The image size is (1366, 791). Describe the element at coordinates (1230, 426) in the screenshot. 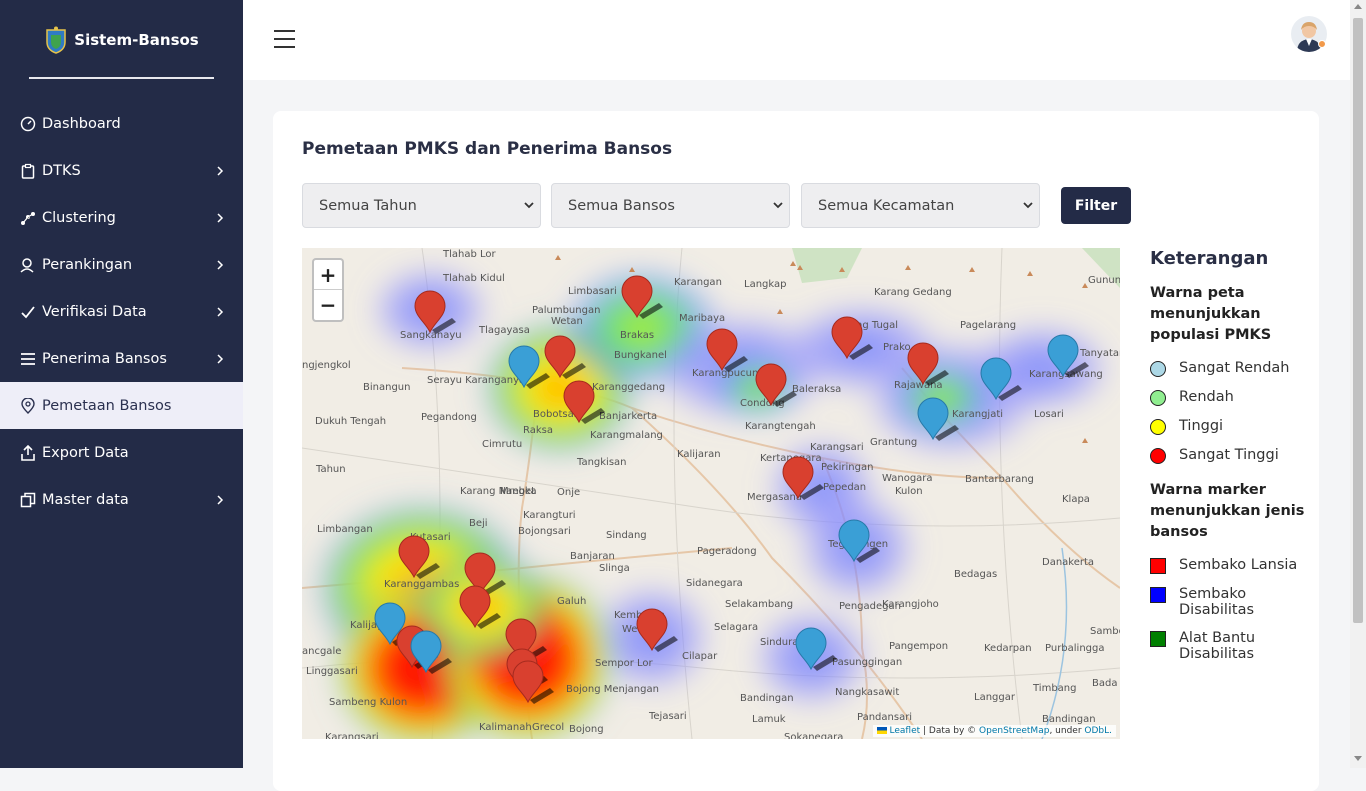

I see `legend-item: Tinggi` at that location.